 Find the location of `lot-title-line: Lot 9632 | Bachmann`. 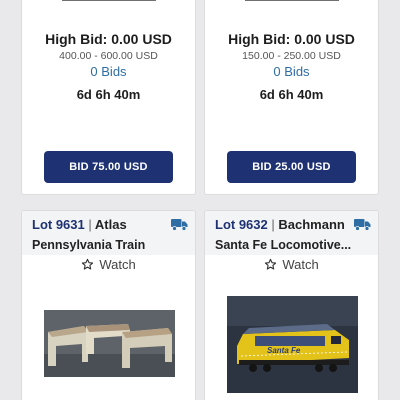

lot-title-line: Lot 9632 | Bachmann is located at coordinates (280, 224).